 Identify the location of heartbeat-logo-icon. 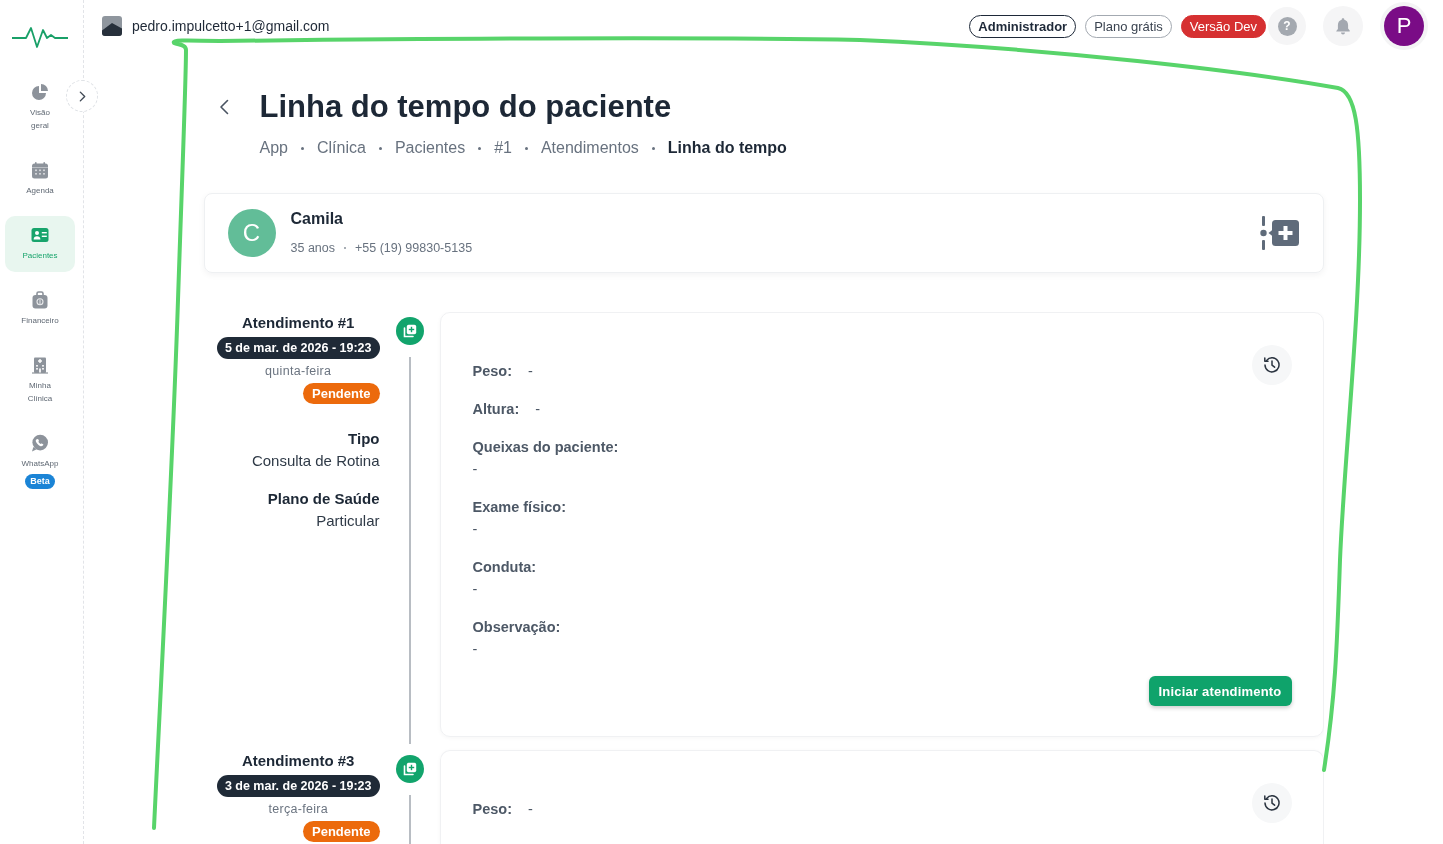
(40, 37).